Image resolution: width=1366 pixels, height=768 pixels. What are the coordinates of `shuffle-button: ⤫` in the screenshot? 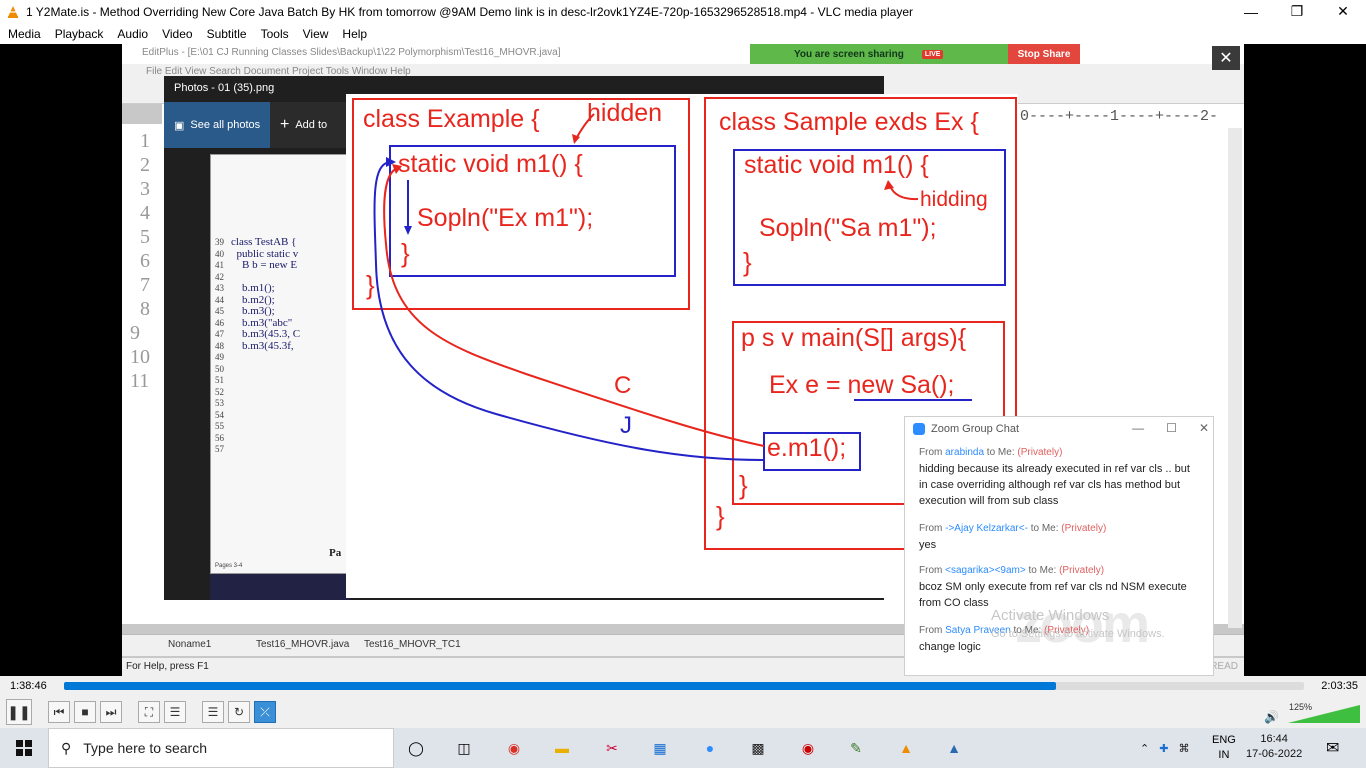 It's located at (265, 712).